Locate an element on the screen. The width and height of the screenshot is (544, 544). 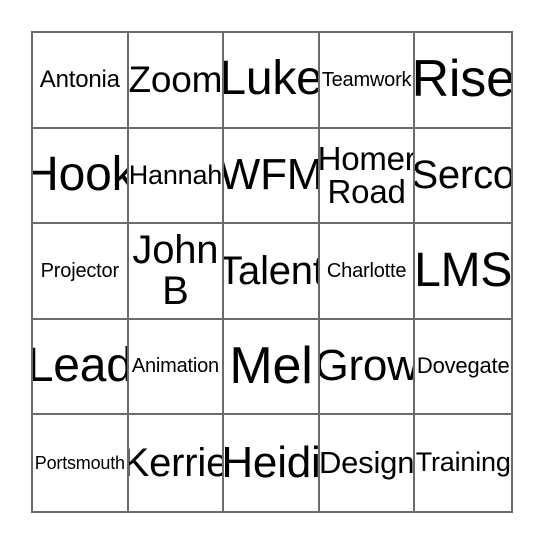
bingo-cell-r2c4: Homer Road is located at coordinates (367, 176).